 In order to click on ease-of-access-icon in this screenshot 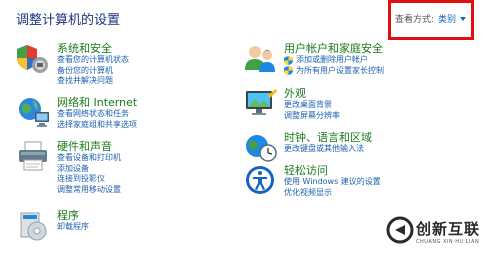, I will do `click(260, 180)`.